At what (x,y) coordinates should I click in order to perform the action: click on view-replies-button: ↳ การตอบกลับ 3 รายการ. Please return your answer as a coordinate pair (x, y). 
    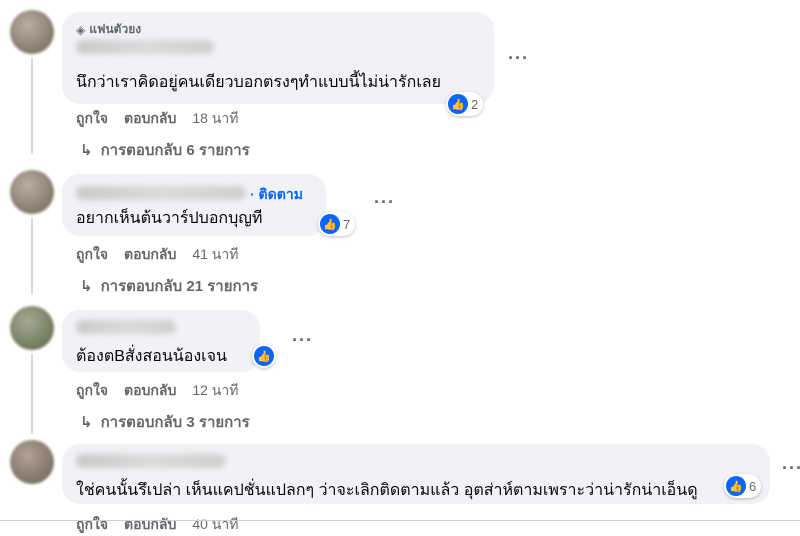
    Looking at the image, I should click on (165, 422).